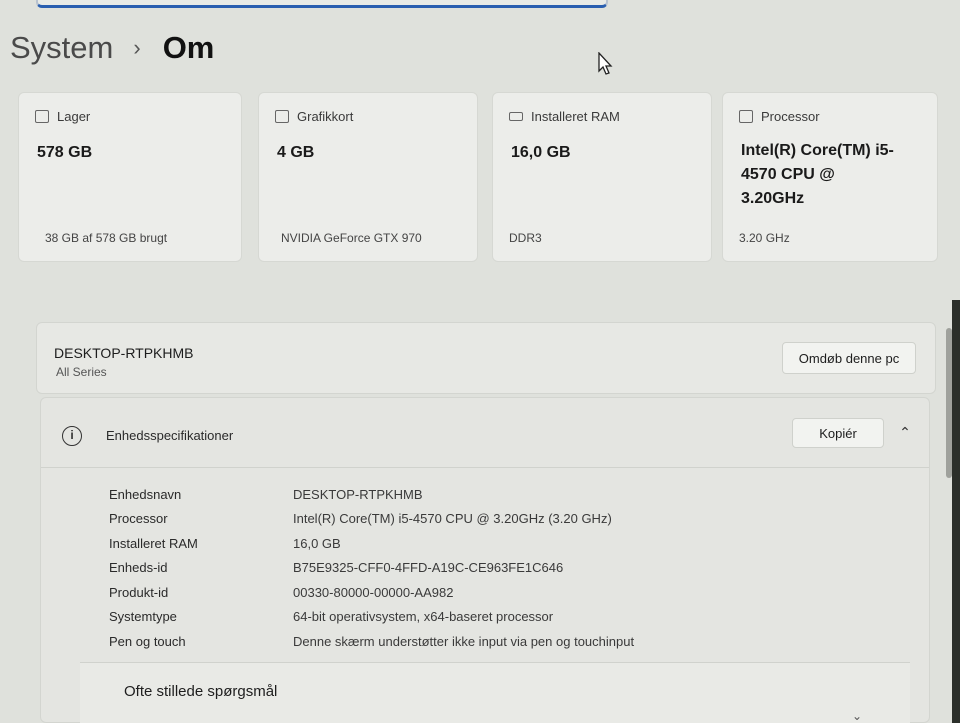 The height and width of the screenshot is (723, 960). Describe the element at coordinates (130, 177) in the screenshot. I see `storage-card: Lager 578 GB 38 GB af 578 GB brugt` at that location.